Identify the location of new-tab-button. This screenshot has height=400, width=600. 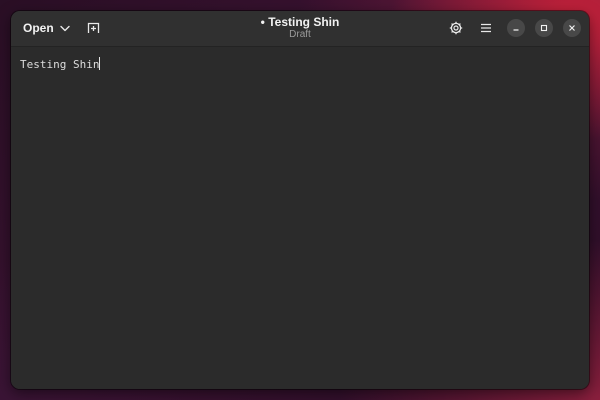
(93, 28).